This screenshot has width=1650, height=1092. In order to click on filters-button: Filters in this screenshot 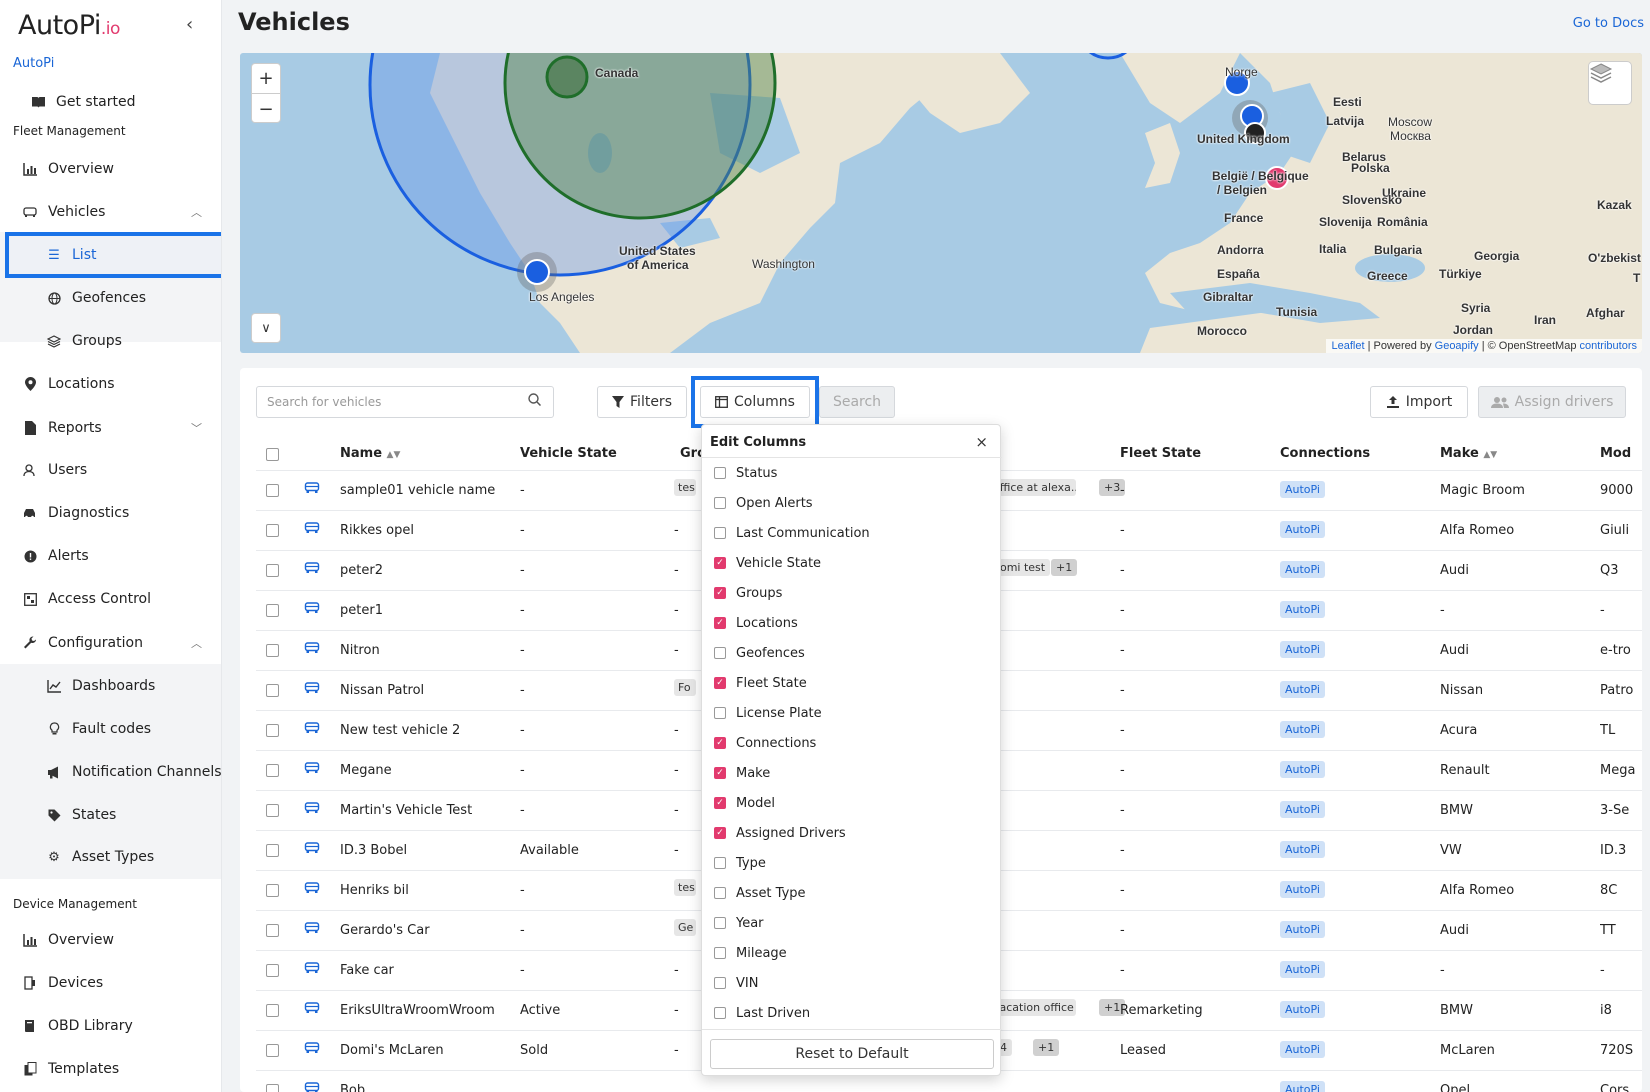, I will do `click(642, 402)`.